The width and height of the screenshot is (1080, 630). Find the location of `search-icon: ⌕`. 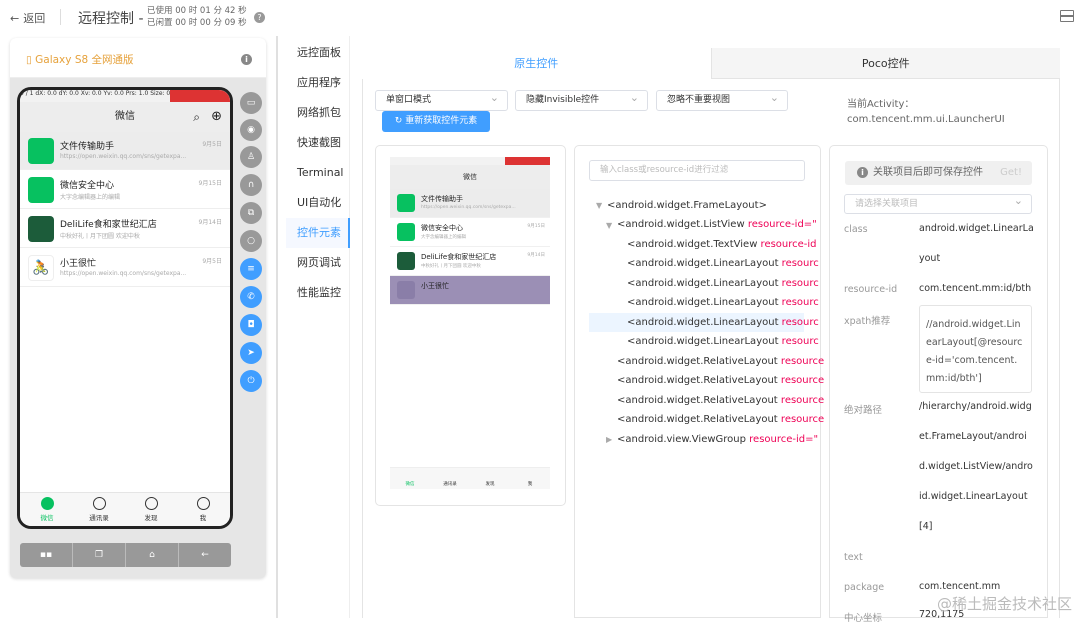

search-icon: ⌕ is located at coordinates (196, 117).